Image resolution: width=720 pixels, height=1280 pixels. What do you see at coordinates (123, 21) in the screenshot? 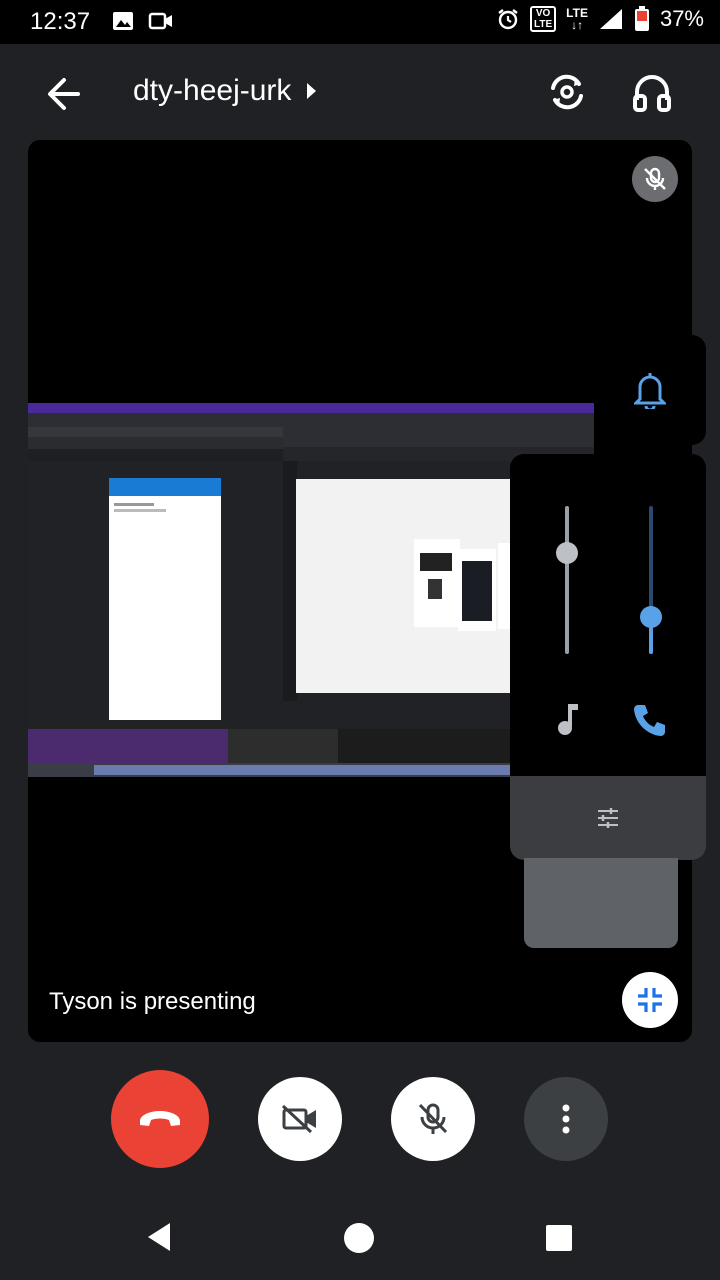
I see `image-icon` at bounding box center [123, 21].